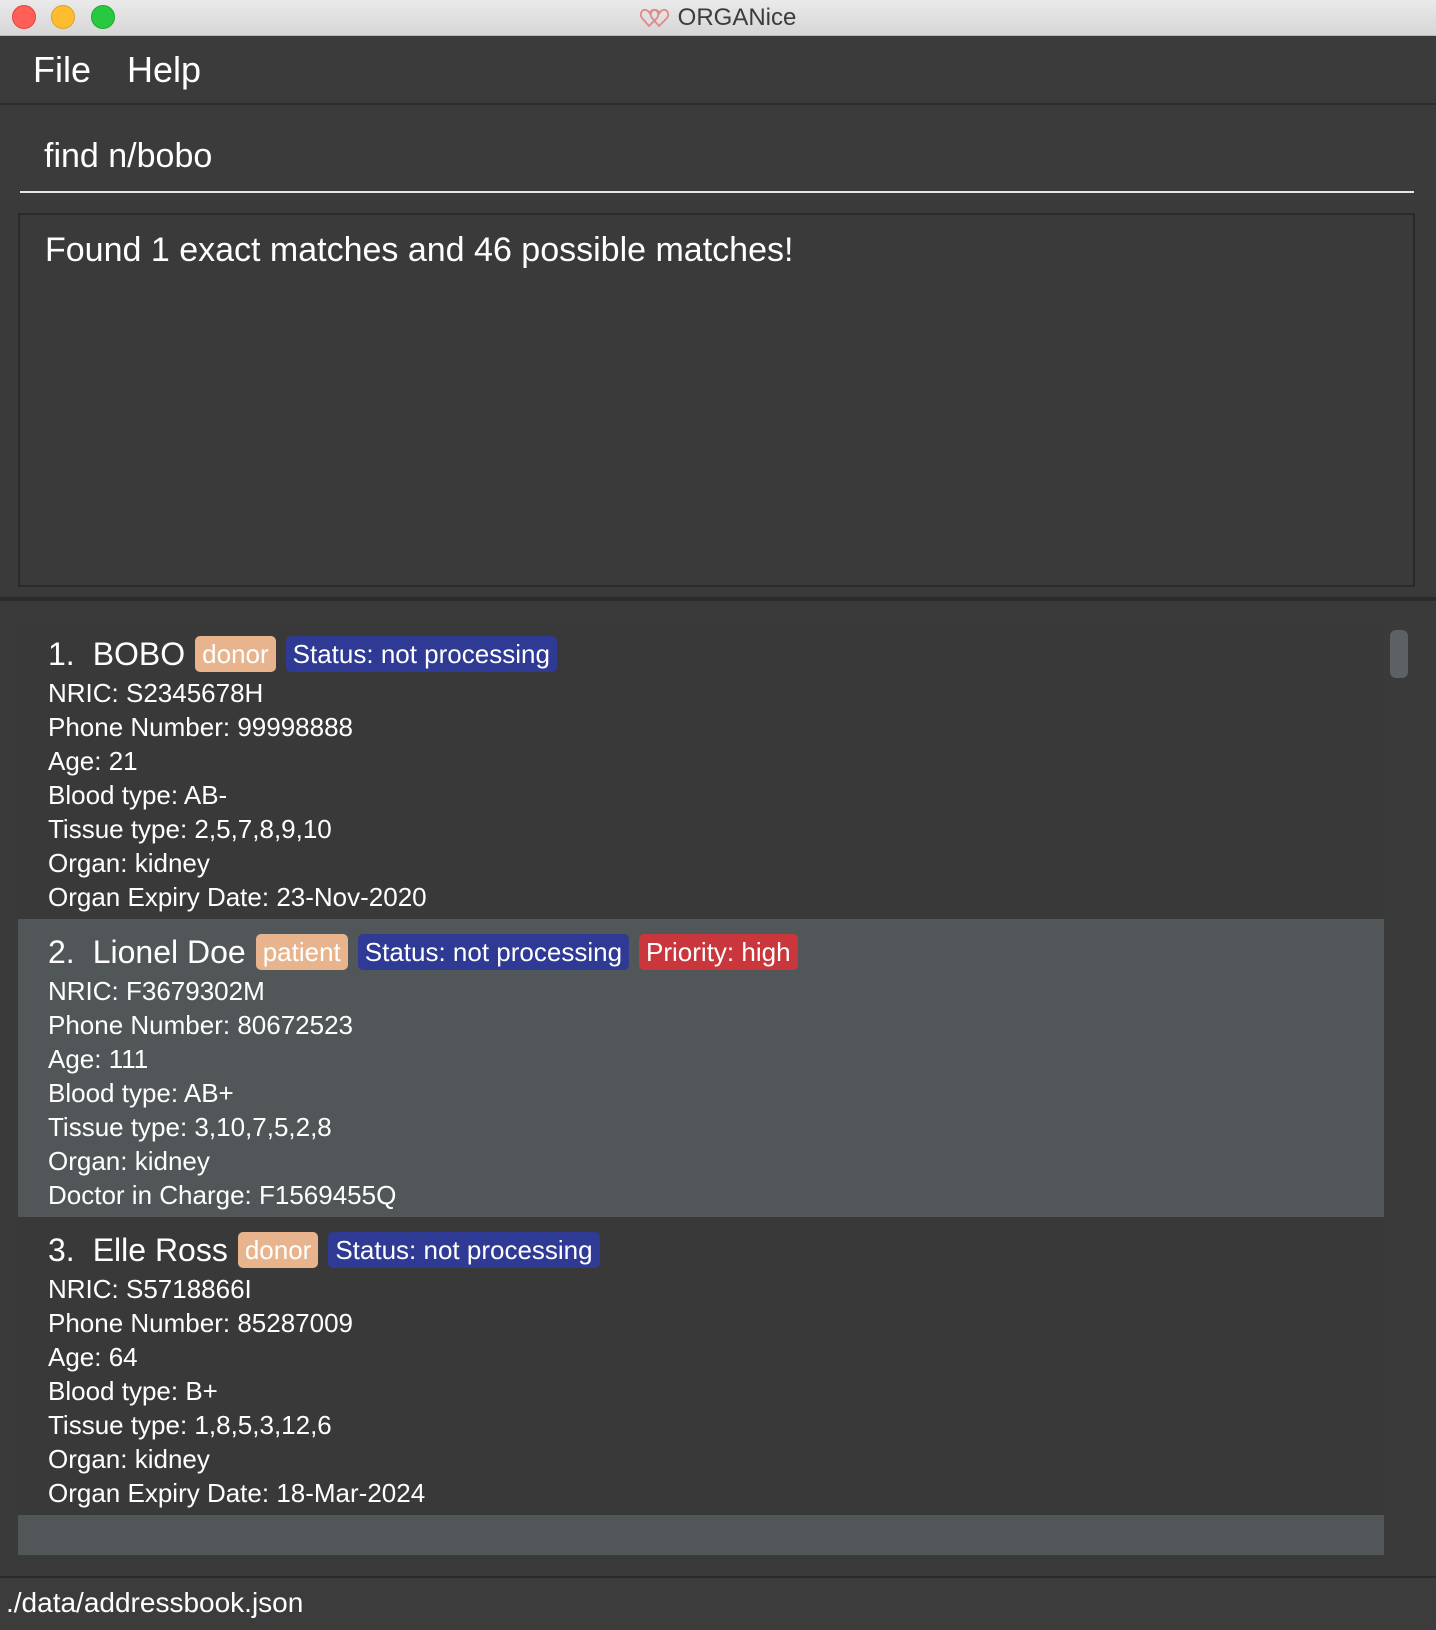  What do you see at coordinates (93, 1357) in the screenshot?
I see `age-field: Age: 64` at bounding box center [93, 1357].